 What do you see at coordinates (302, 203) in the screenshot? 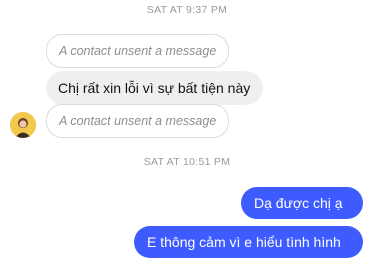
I see `outgoing-message-bubble: Dạ được chị ạ` at bounding box center [302, 203].